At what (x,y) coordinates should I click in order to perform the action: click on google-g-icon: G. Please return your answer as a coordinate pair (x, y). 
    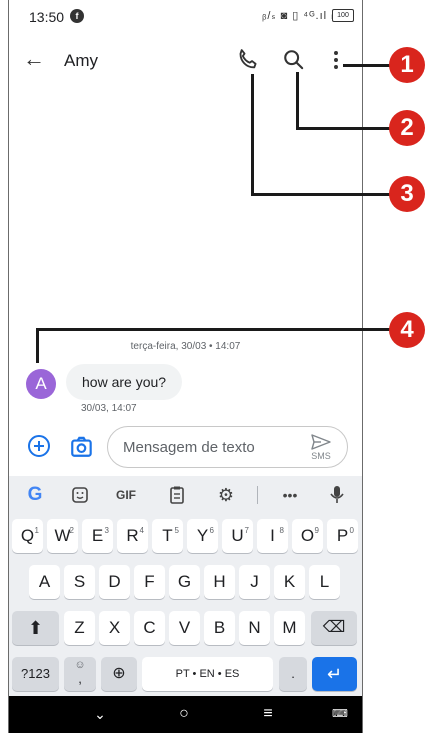
    Looking at the image, I should click on (35, 495).